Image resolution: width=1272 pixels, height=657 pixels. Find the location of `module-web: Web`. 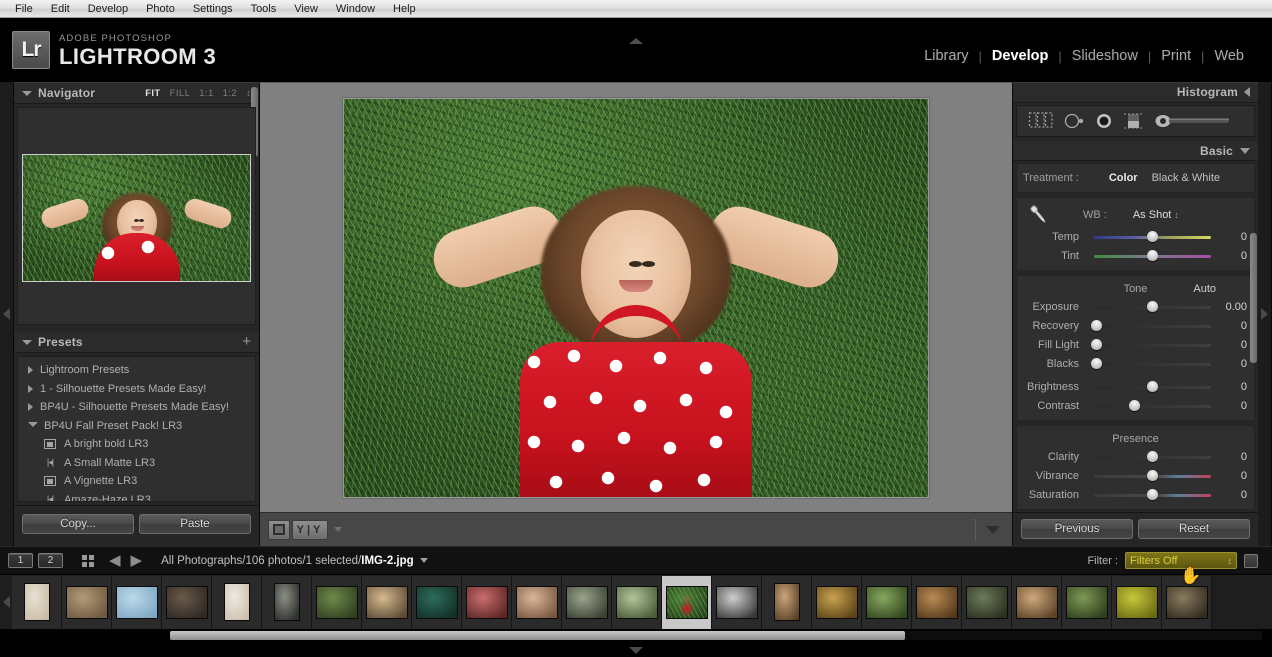

module-web: Web is located at coordinates (1229, 56).